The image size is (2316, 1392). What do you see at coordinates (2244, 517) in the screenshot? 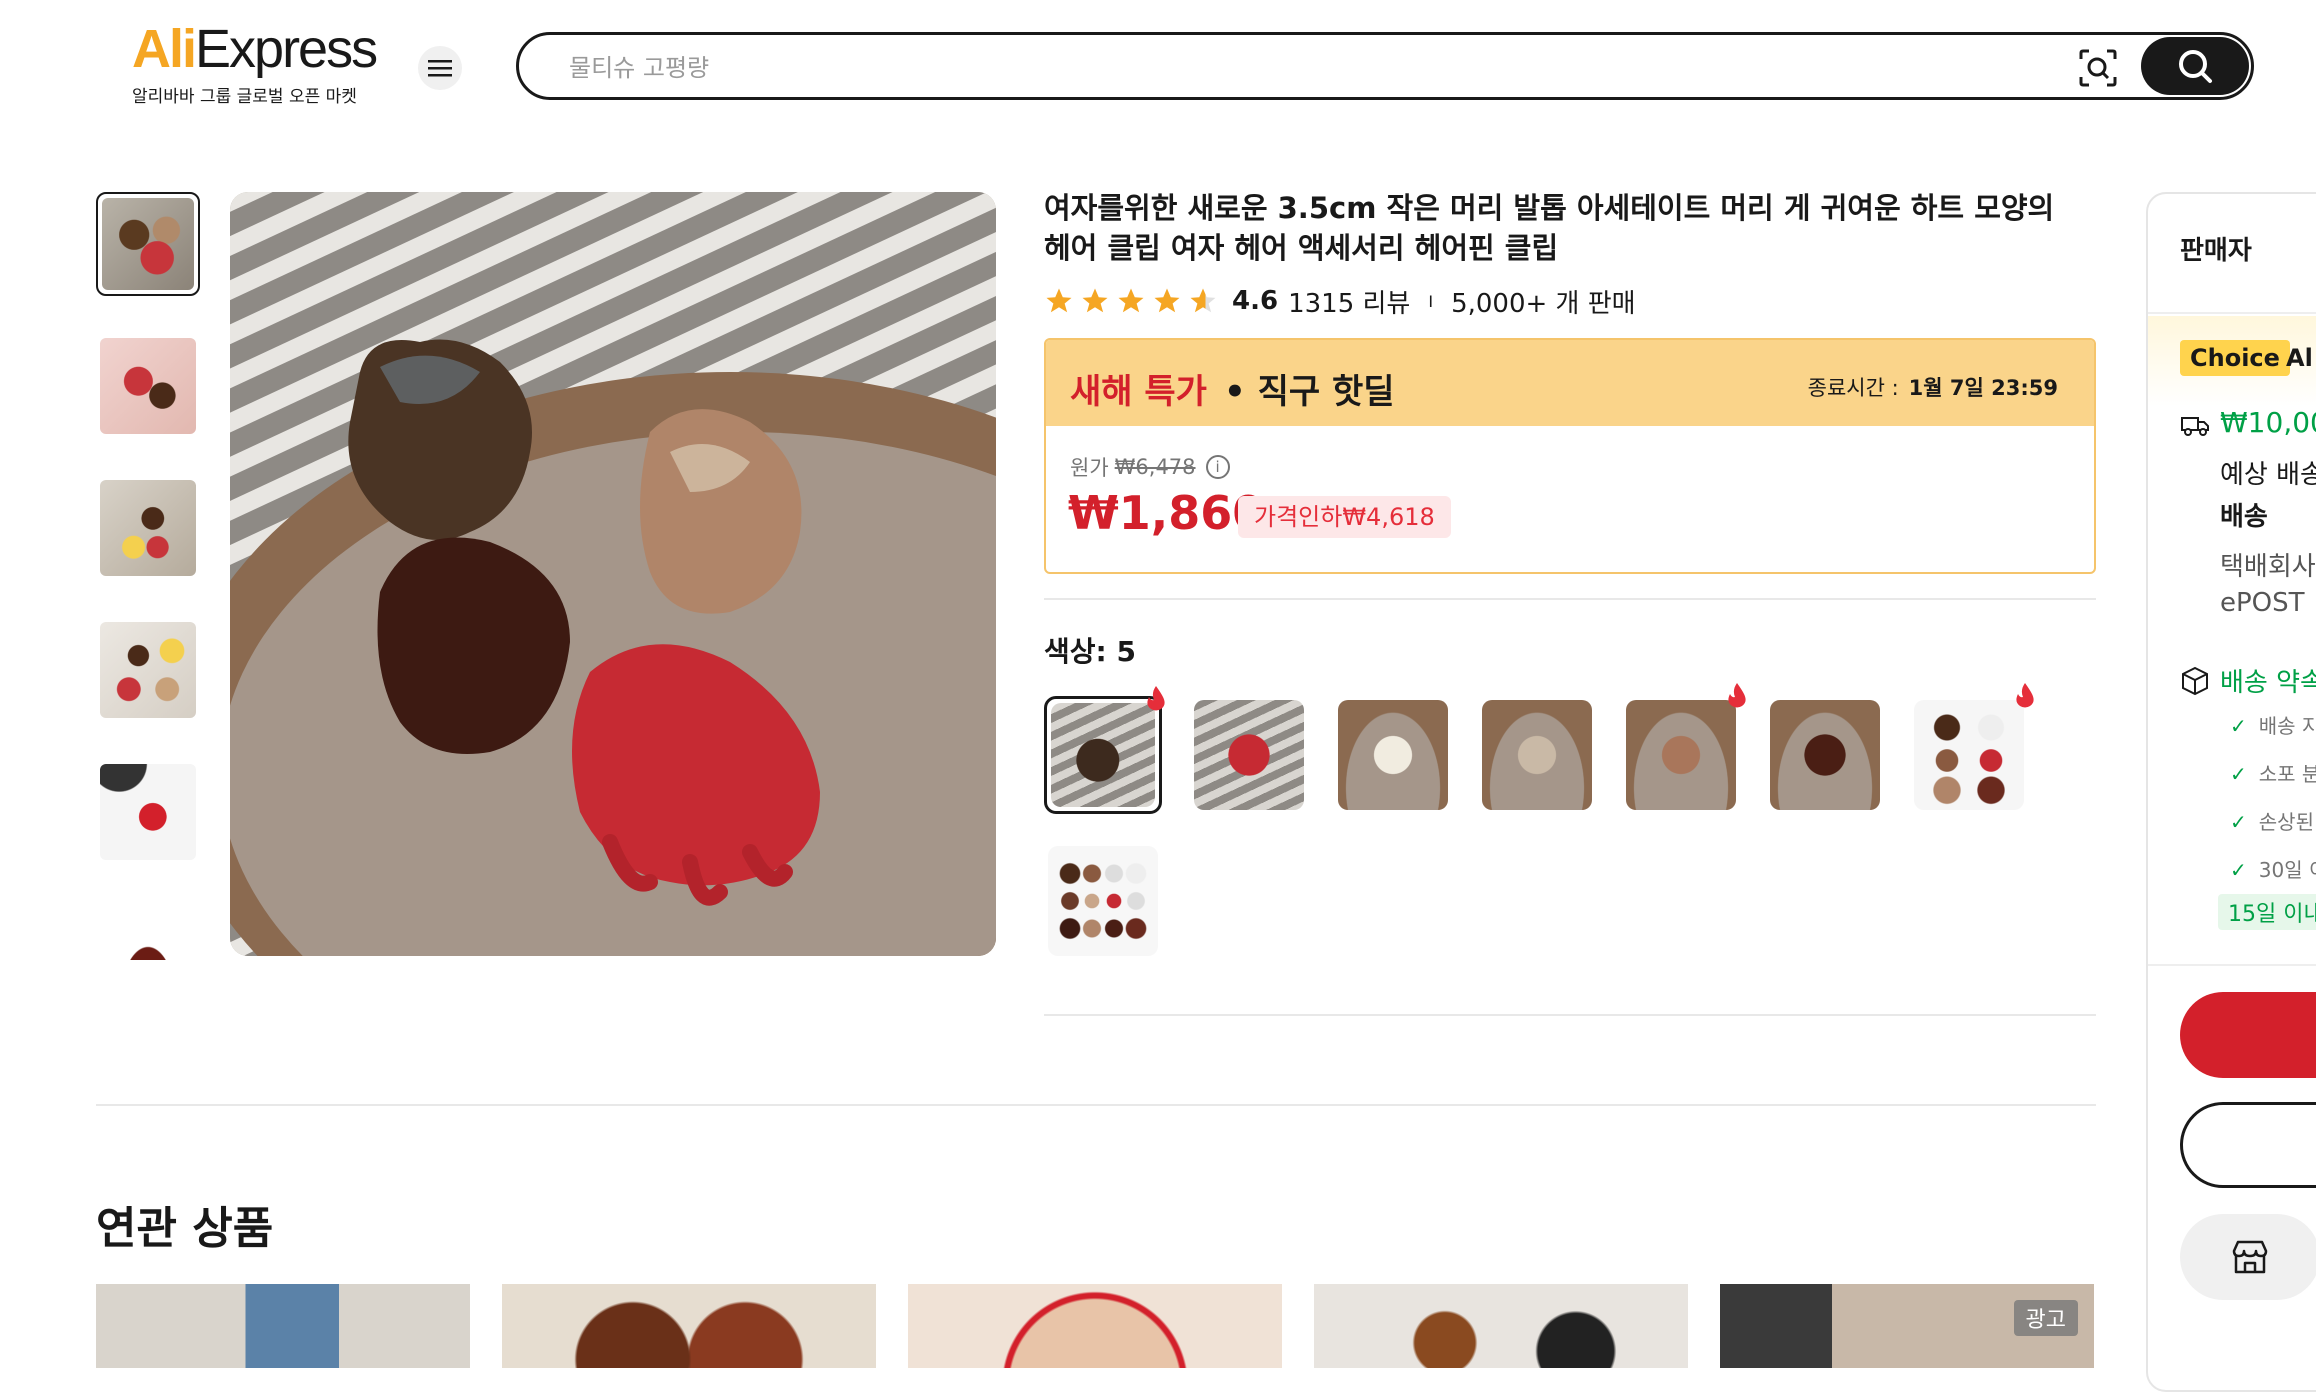
I see `delivery-label: 배송` at bounding box center [2244, 517].